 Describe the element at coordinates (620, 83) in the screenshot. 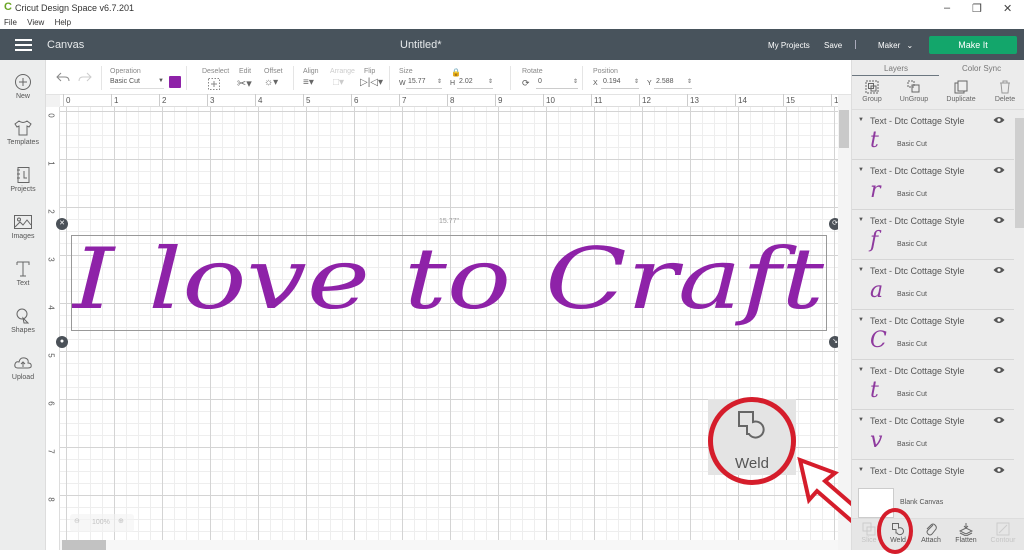

I see `x-position-input: 0.194 ⇕` at that location.